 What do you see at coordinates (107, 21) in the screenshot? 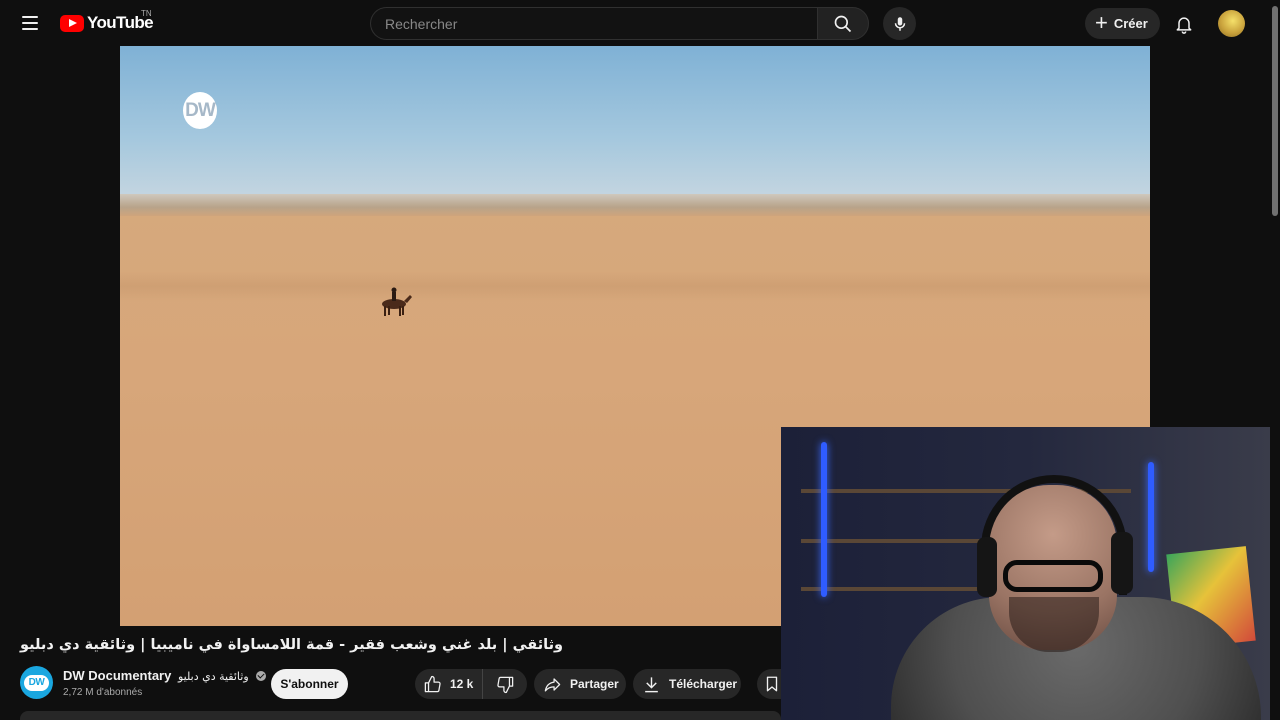
I see `youtube-logo: YouTube TN` at bounding box center [107, 21].